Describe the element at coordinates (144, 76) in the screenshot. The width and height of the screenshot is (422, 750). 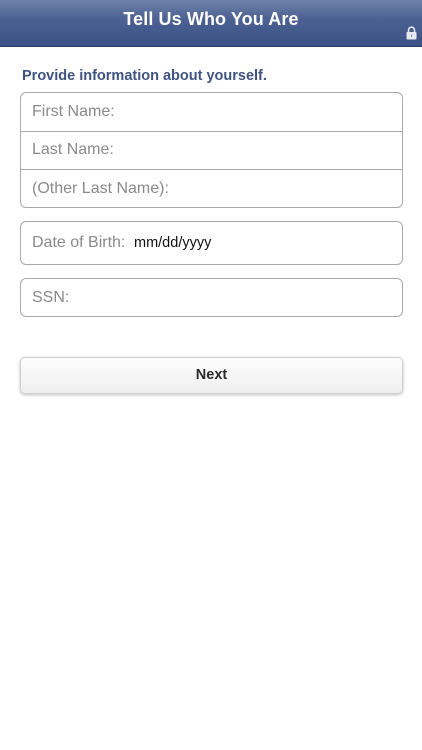
I see `intro-text: Provide information about yourself.` at that location.